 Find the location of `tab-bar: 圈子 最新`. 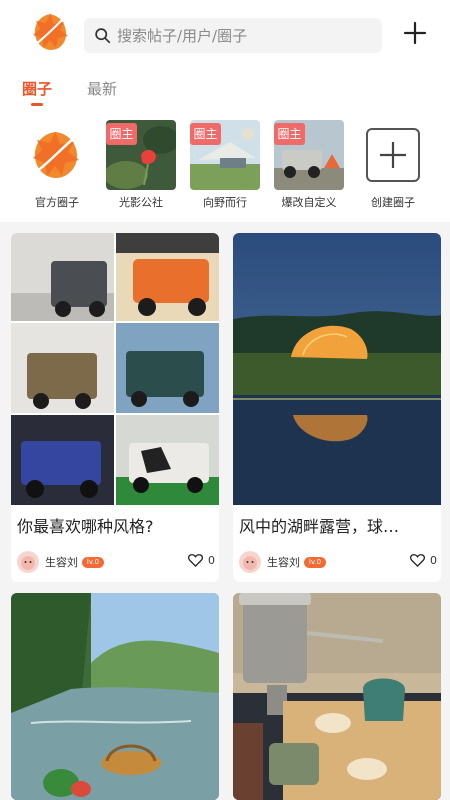

tab-bar: 圈子 最新 is located at coordinates (225, 92).